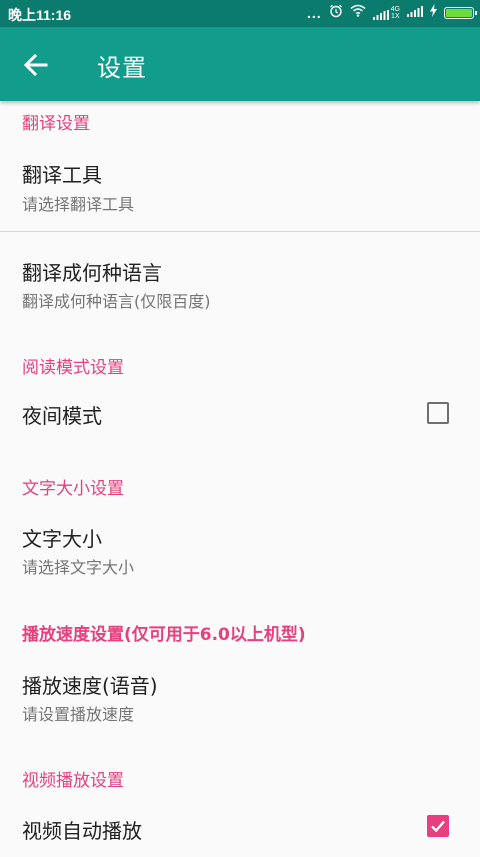 The height and width of the screenshot is (857, 480). Describe the element at coordinates (62, 539) in the screenshot. I see `pref-title: 文字大小` at that location.